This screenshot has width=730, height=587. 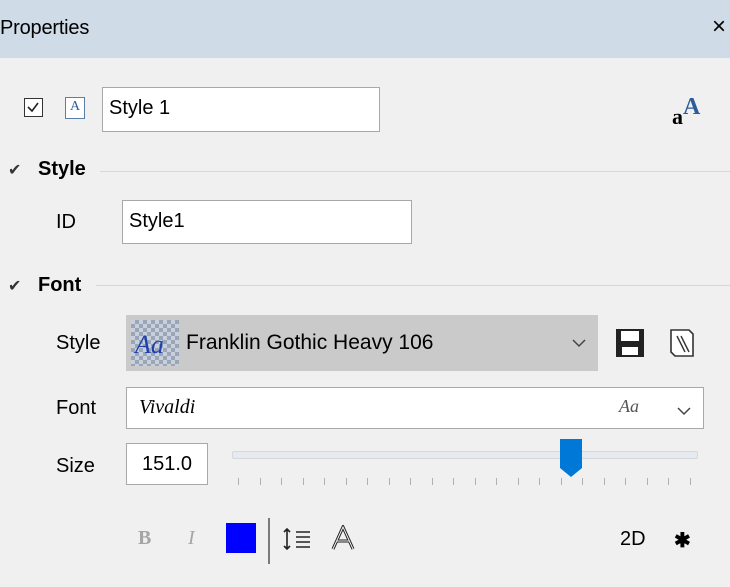 What do you see at coordinates (78, 343) in the screenshot?
I see `font-style-label: Style` at bounding box center [78, 343].